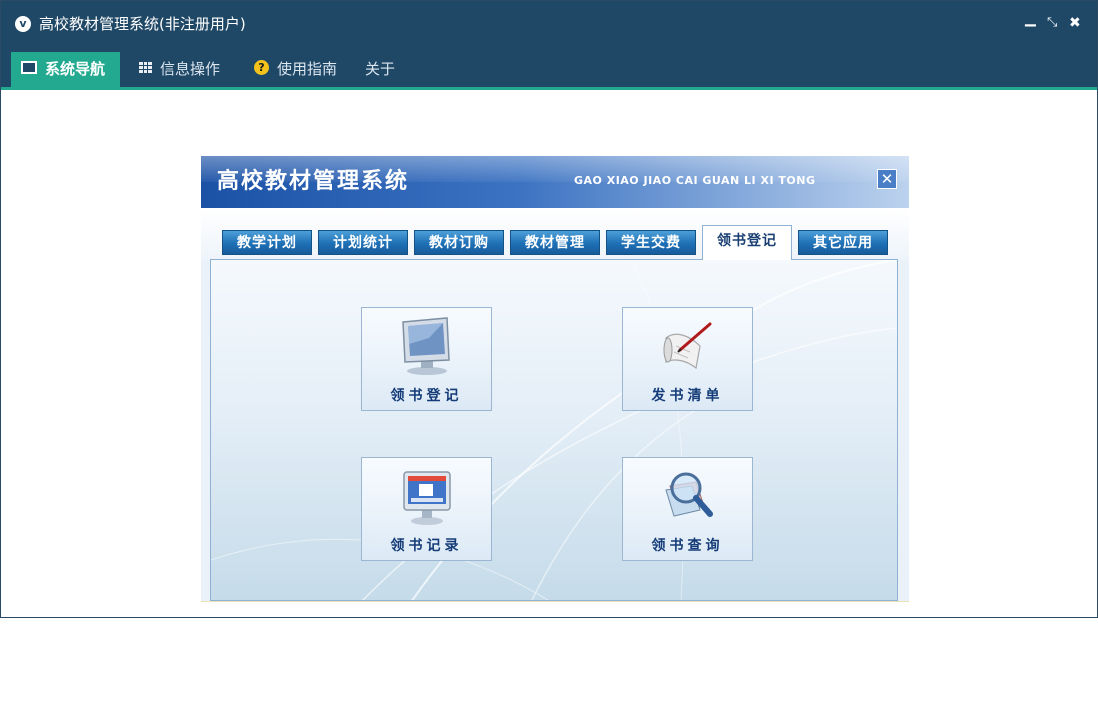 The height and width of the screenshot is (728, 1098). I want to click on close-icon: ✖, so click(1075, 23).